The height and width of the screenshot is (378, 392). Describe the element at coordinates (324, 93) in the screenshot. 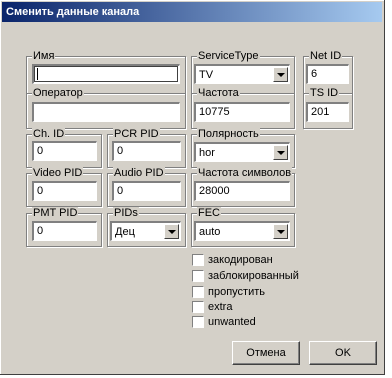

I see `ts-id-label: TS ID` at that location.